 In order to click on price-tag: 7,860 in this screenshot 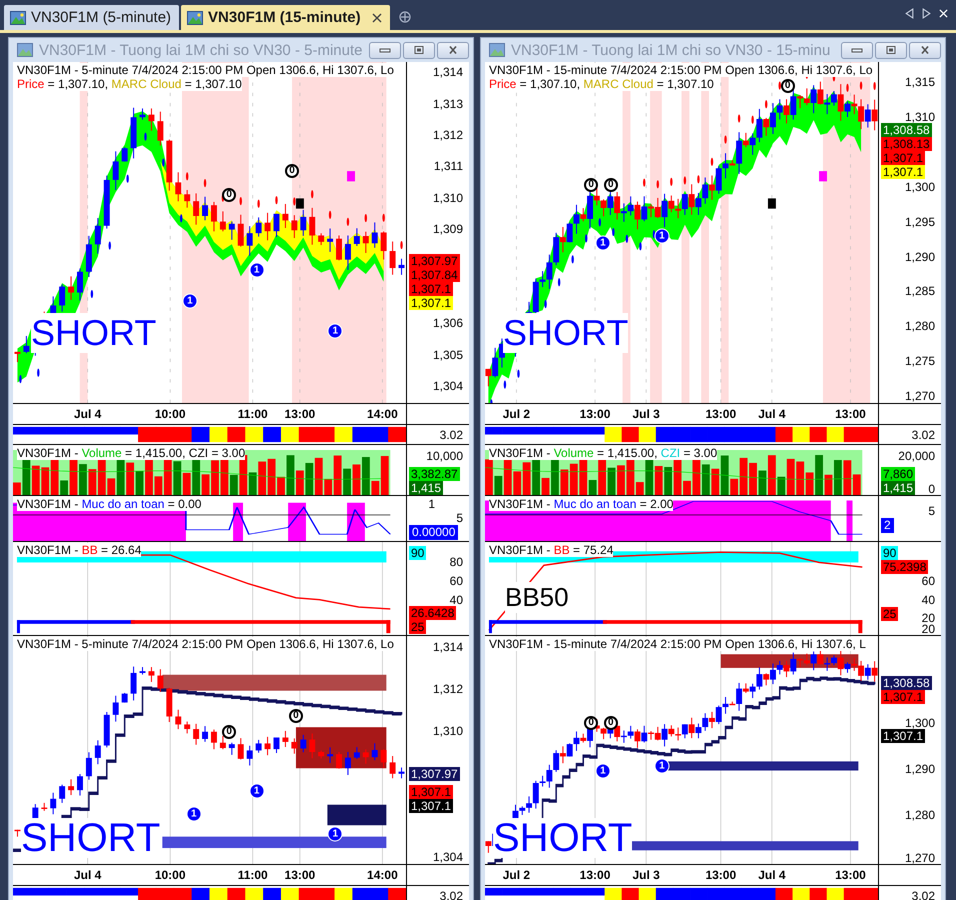, I will do `click(898, 474)`.